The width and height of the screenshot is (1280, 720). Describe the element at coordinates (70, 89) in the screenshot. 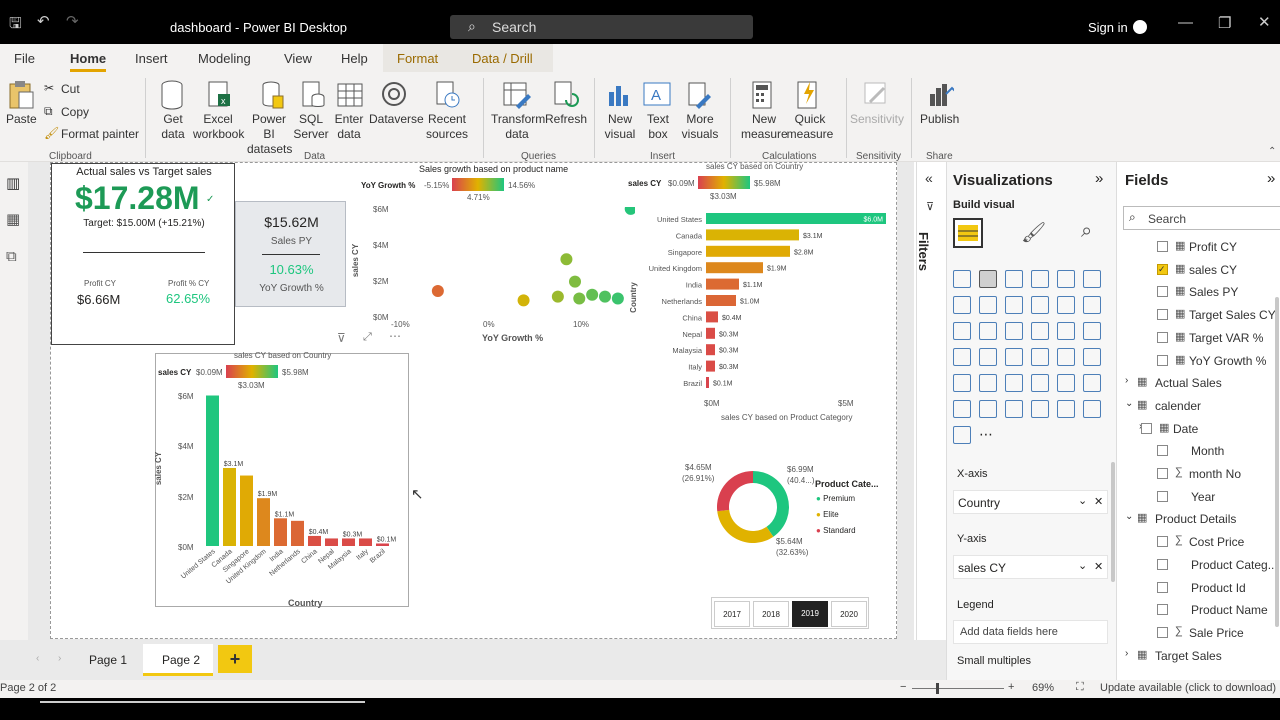

I see `cut-button: Cut` at that location.